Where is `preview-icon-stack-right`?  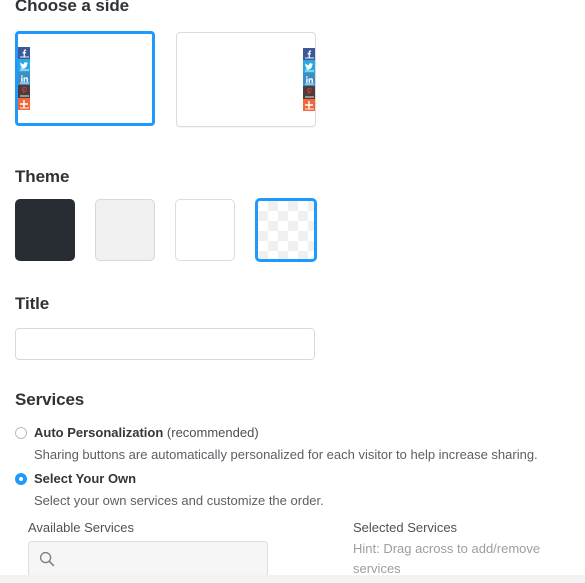
preview-icon-stack-right is located at coordinates (309, 79).